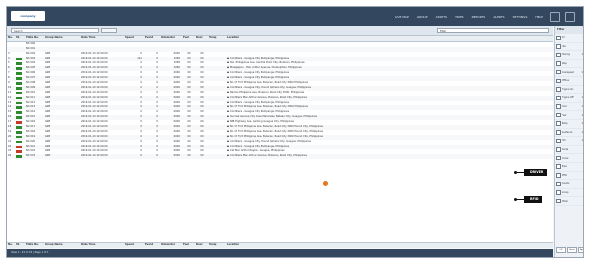 The height and width of the screenshot is (260, 605). I want to click on nav-item: LIVE MAP, so click(402, 17).